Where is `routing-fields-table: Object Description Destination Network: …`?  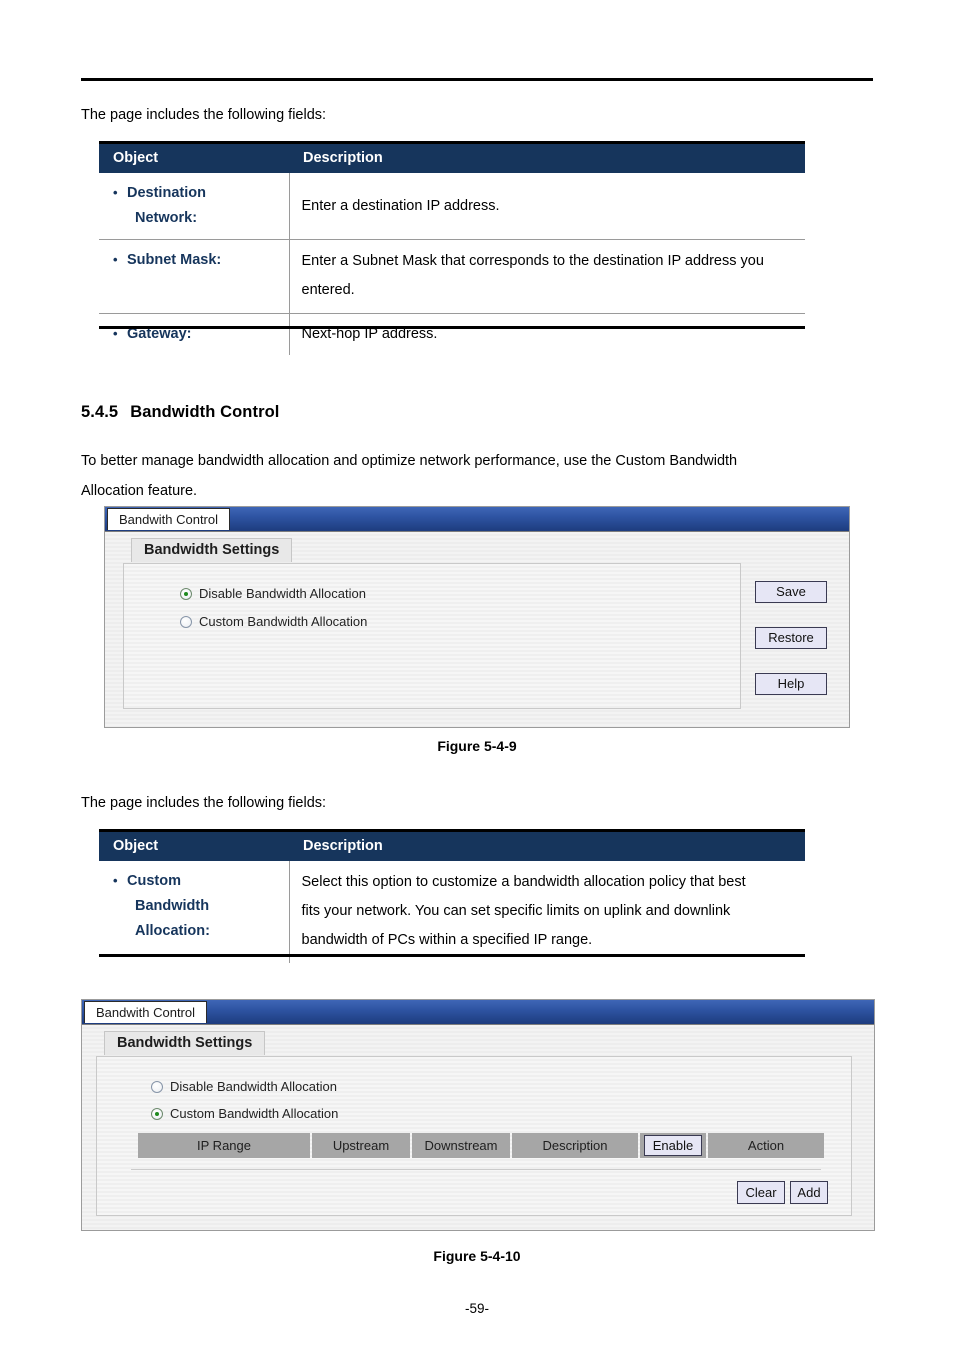
routing-fields-table: Object Description Destination Network: … is located at coordinates (452, 249).